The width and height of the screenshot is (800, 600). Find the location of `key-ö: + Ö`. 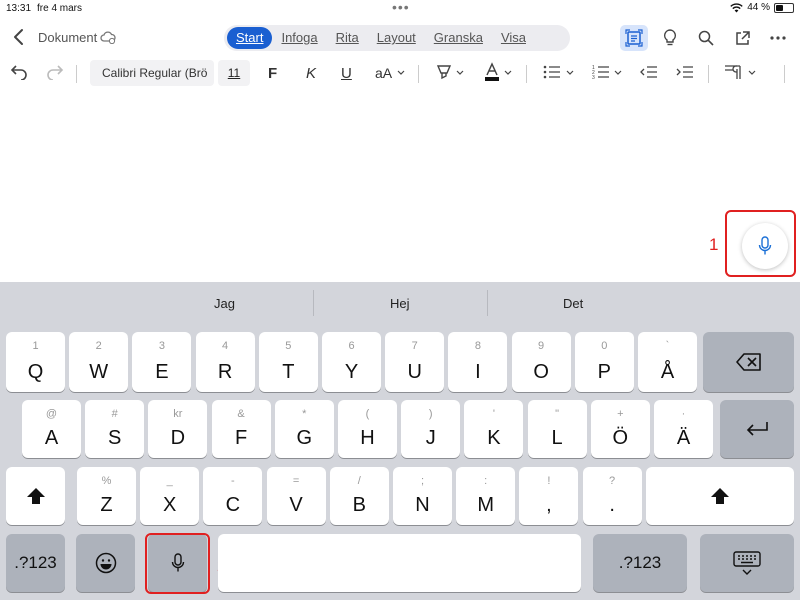

key-ö: + Ö is located at coordinates (620, 429).